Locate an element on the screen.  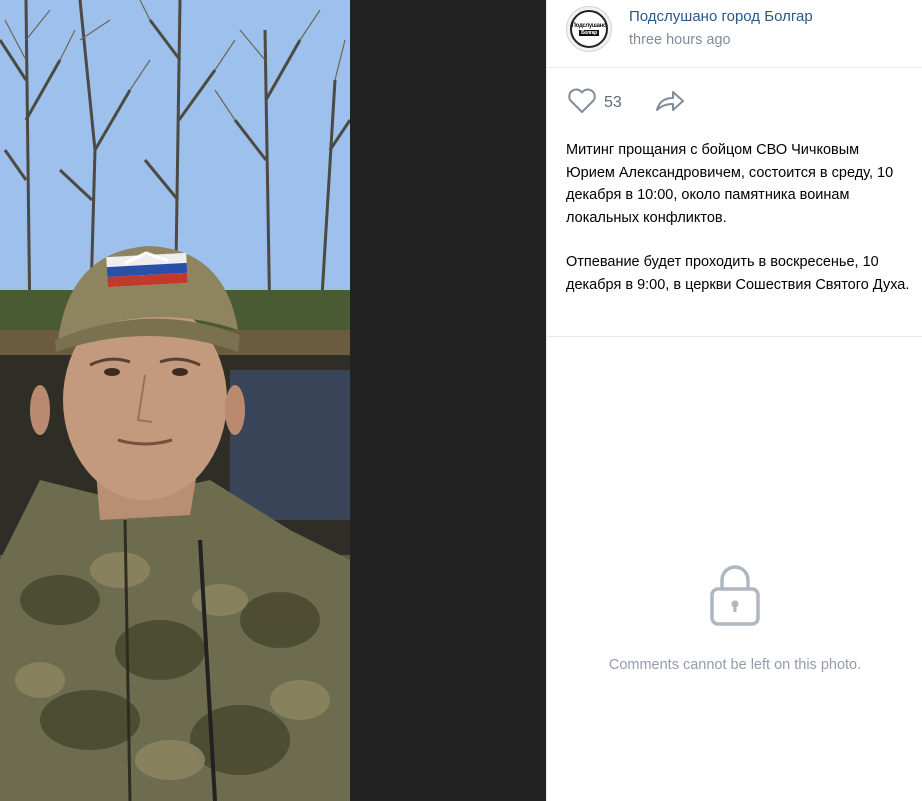
avatar-text-line2: Болгар is located at coordinates (589, 32).